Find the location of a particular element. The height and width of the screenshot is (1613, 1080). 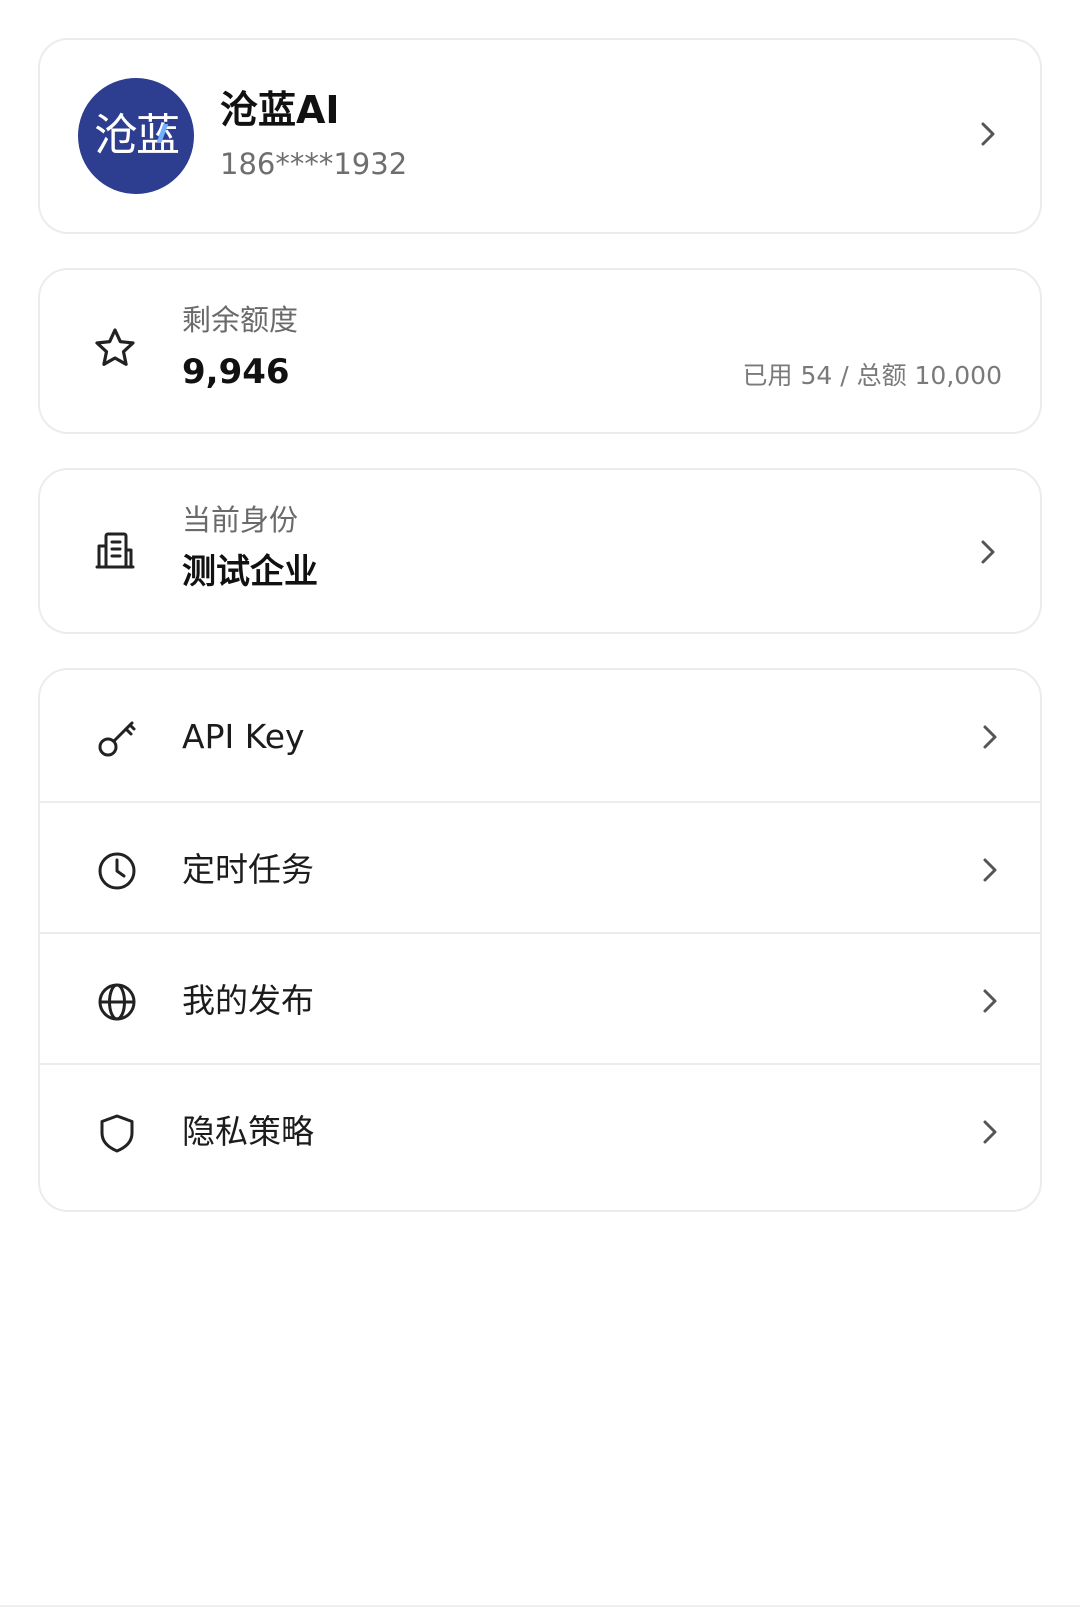

shield-icon is located at coordinates (117, 1133).